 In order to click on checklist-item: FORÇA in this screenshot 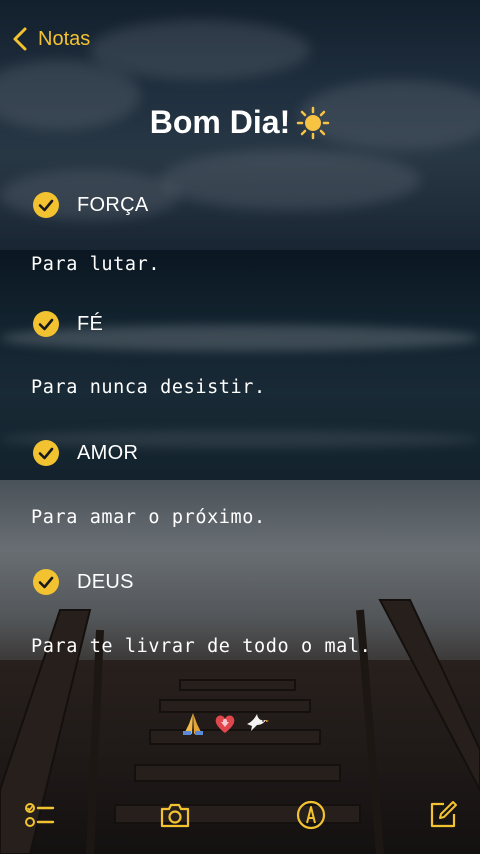, I will do `click(90, 205)`.